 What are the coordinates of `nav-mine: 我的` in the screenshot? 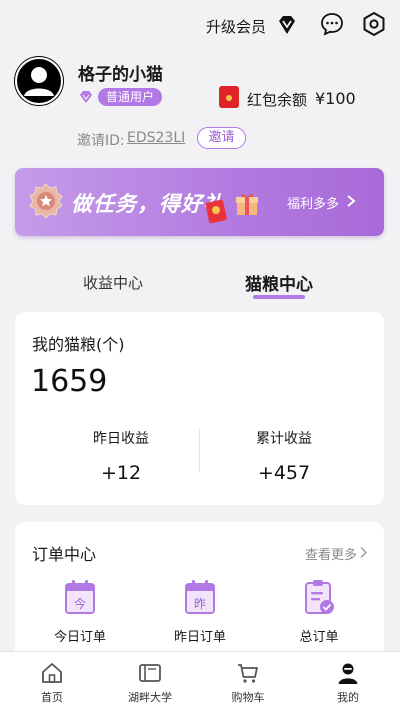 It's located at (348, 681).